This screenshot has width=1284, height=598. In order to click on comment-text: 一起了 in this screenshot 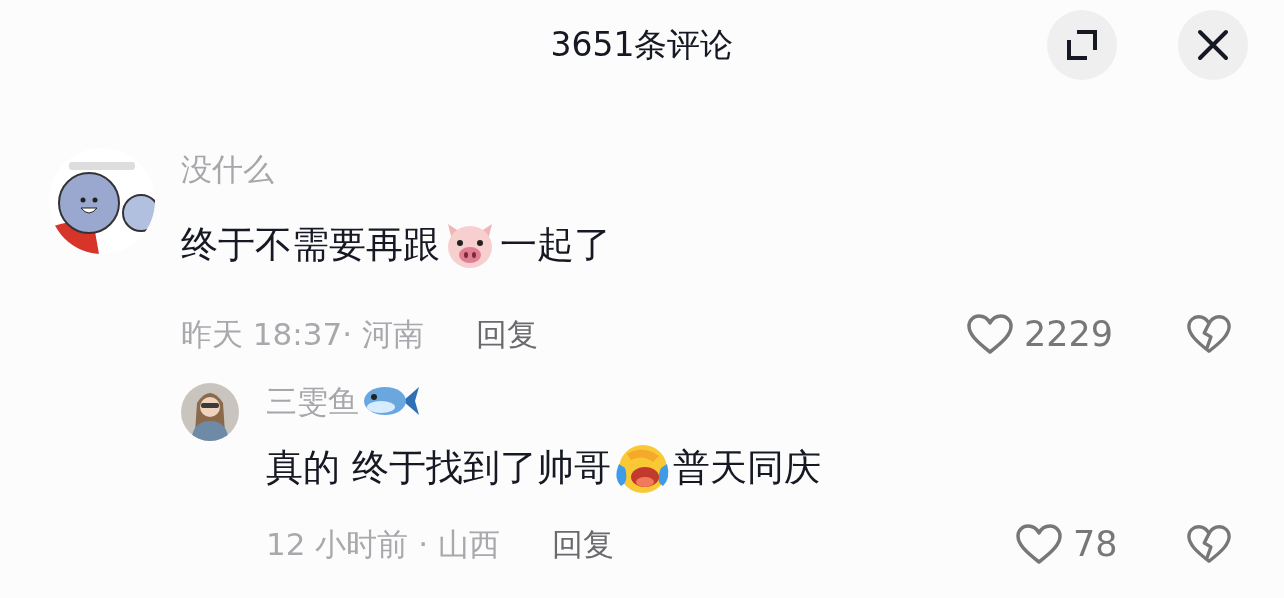, I will do `click(555, 245)`.